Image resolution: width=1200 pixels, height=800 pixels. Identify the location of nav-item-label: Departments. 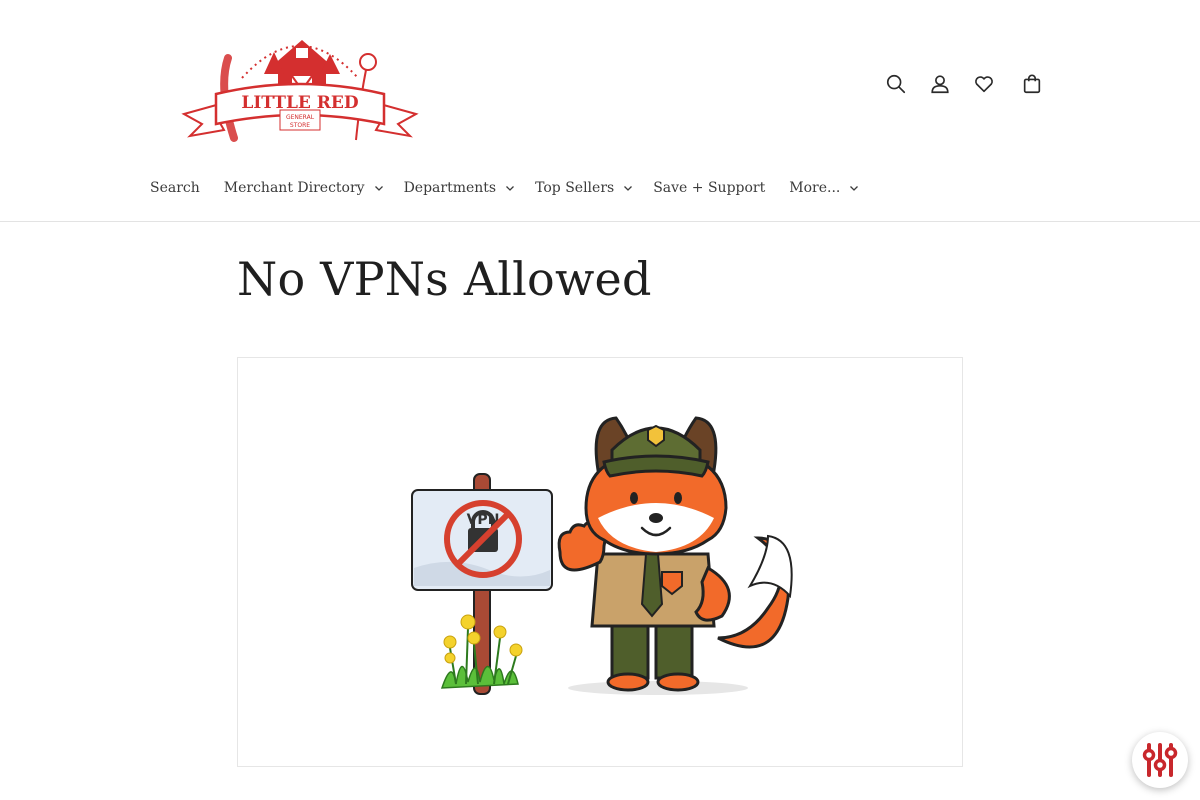
(450, 188).